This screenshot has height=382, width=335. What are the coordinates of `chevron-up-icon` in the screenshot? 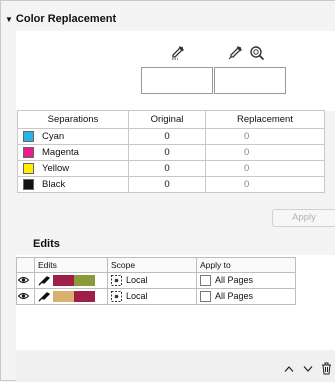 It's located at (289, 369).